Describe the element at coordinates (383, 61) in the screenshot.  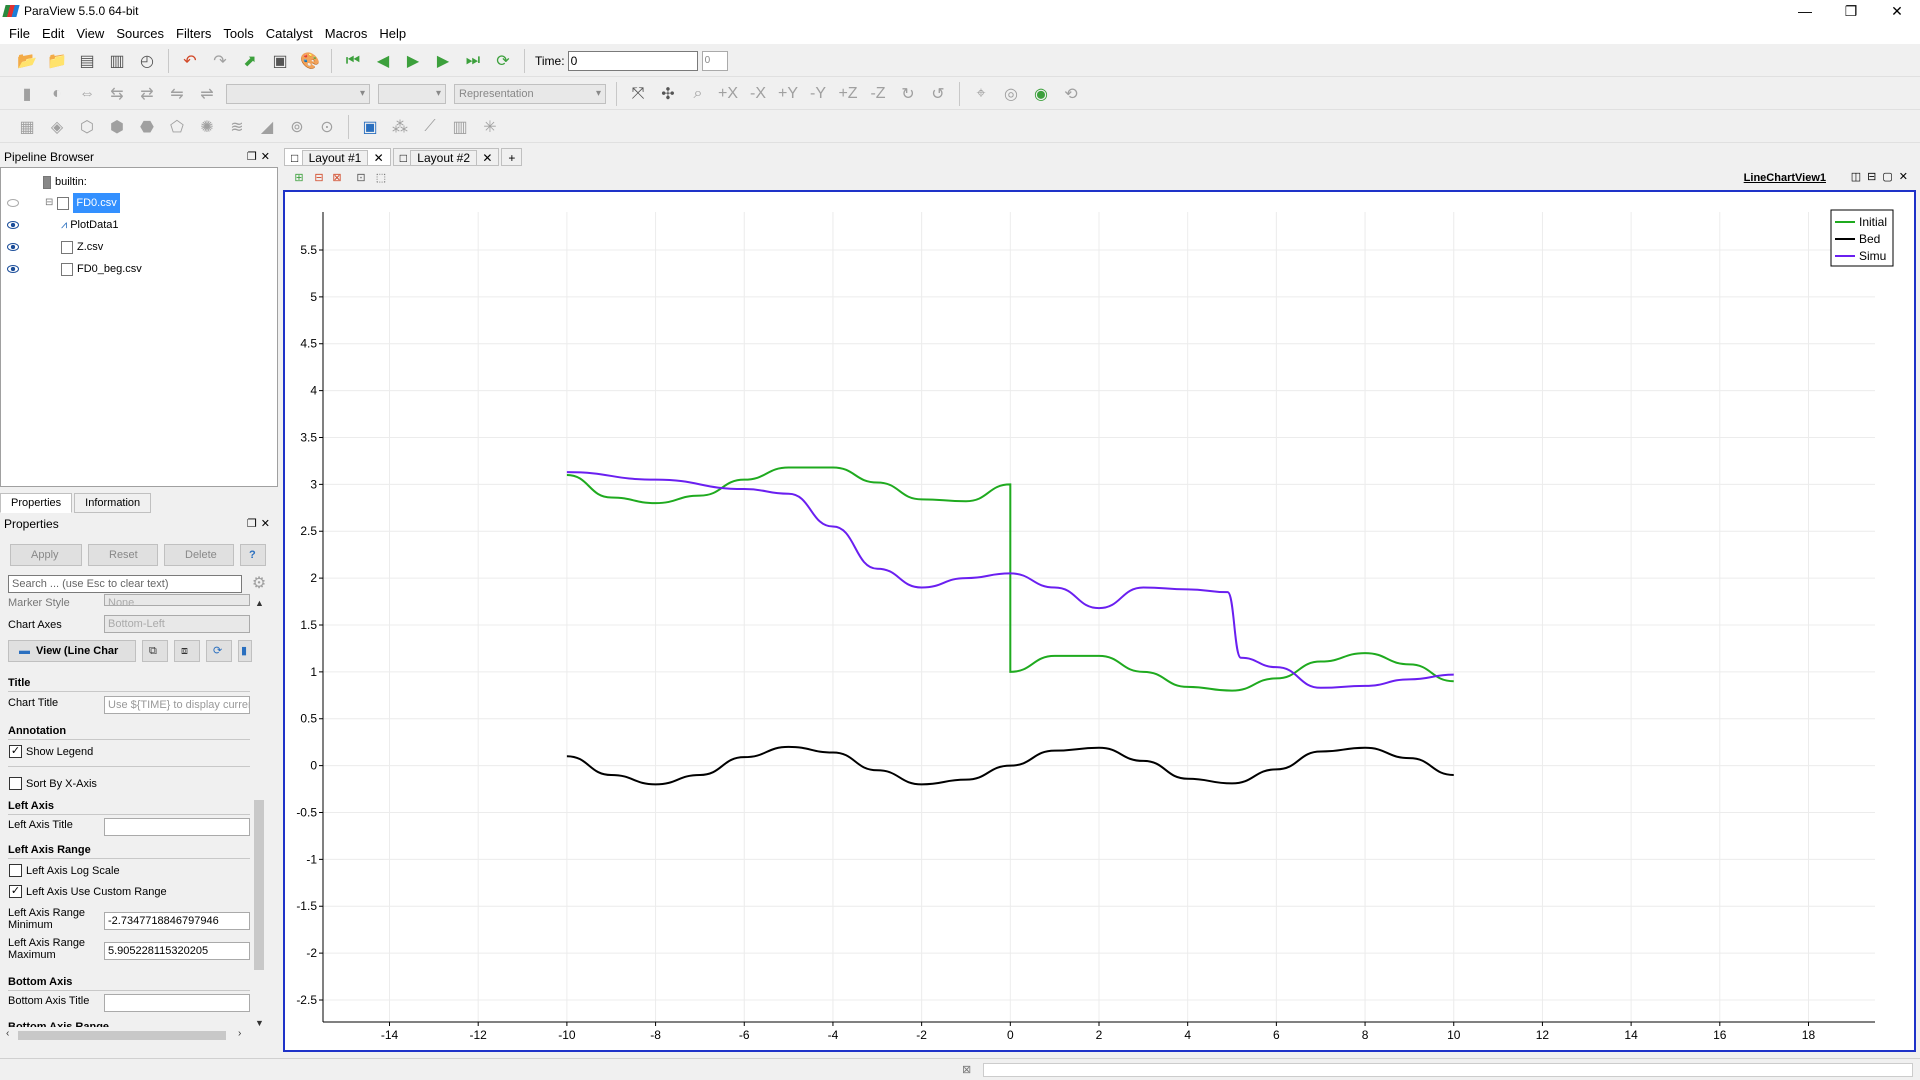
I see `previous-frame-icon: ◀` at that location.